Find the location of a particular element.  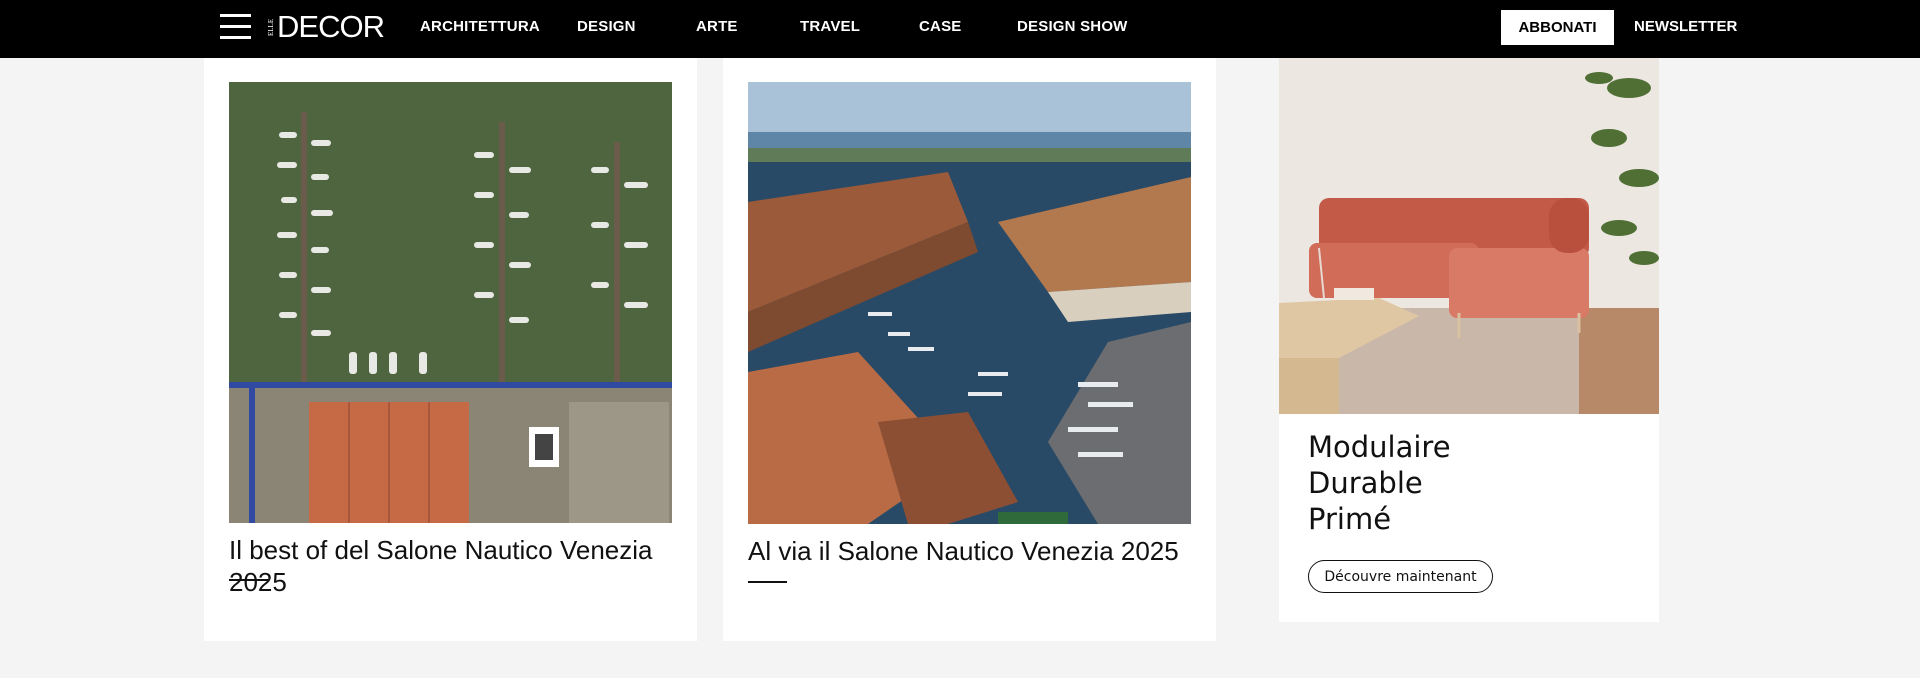

elle-decor-logo: ELLE DECOR is located at coordinates (326, 26).